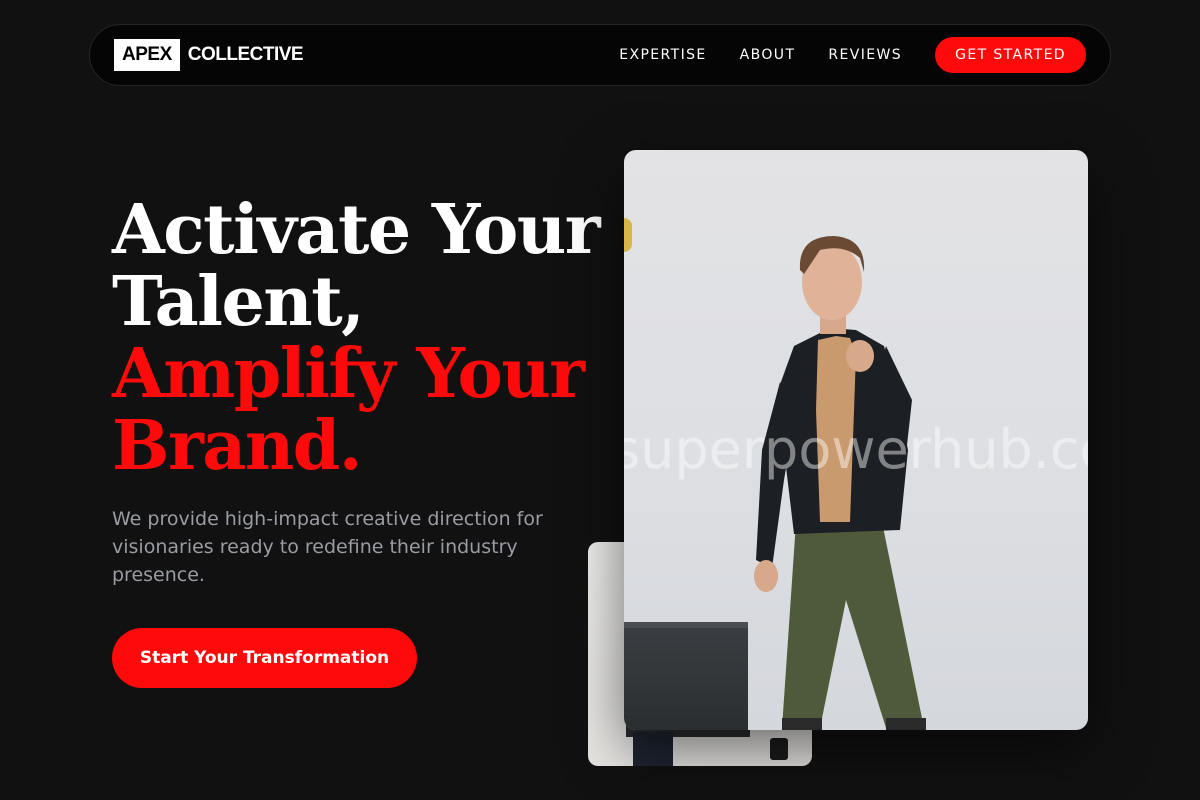 The width and height of the screenshot is (1200, 800). I want to click on get-started-button: GET STARTED, so click(1010, 55).